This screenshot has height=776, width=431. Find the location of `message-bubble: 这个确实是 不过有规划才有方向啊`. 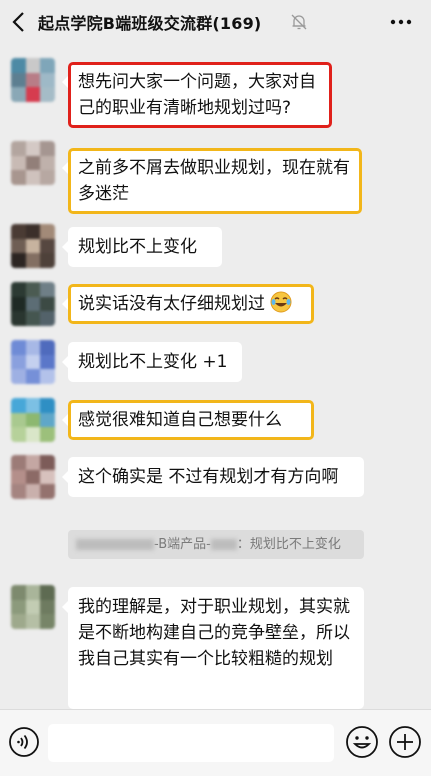

message-bubble: 这个确实是 不过有规划才有方向啊 is located at coordinates (213, 477).